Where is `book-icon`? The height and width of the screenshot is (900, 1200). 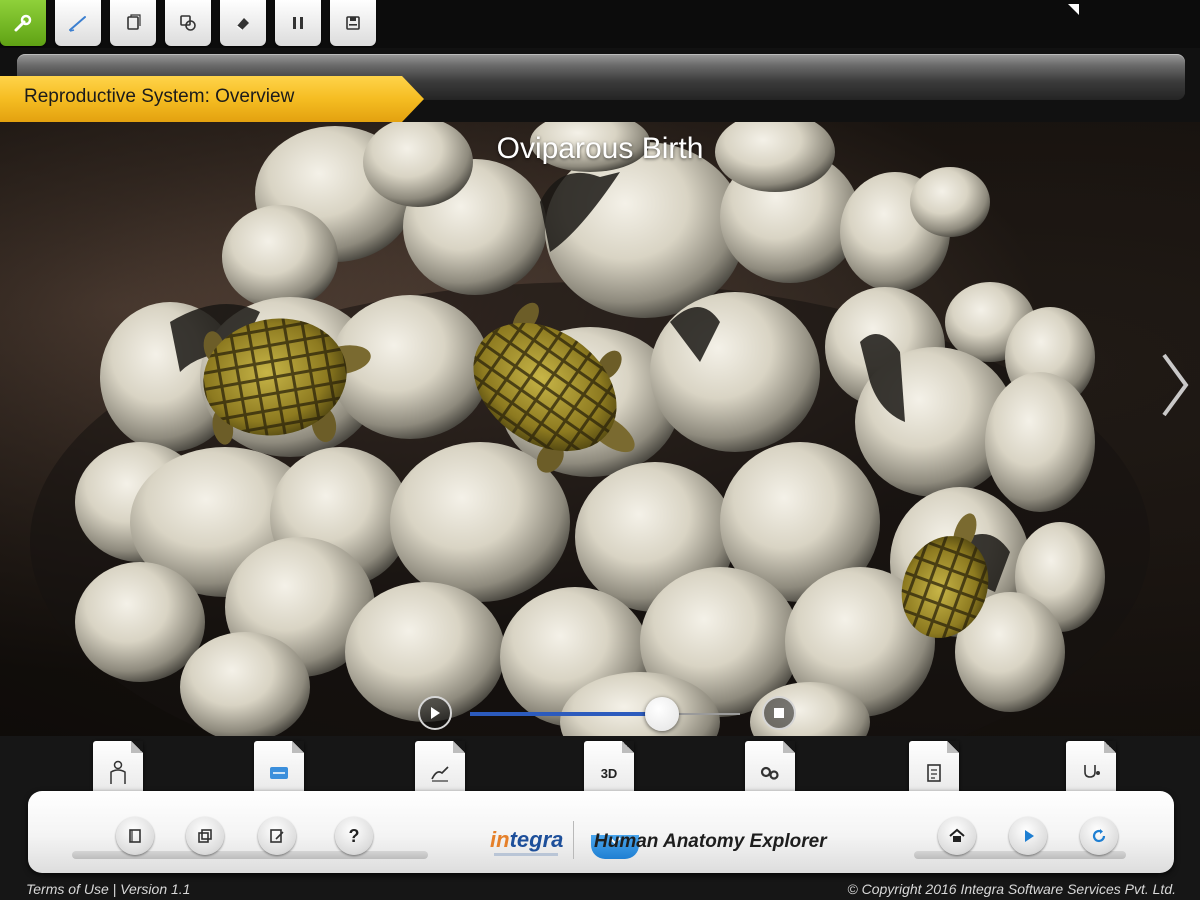
book-icon is located at coordinates (135, 836).